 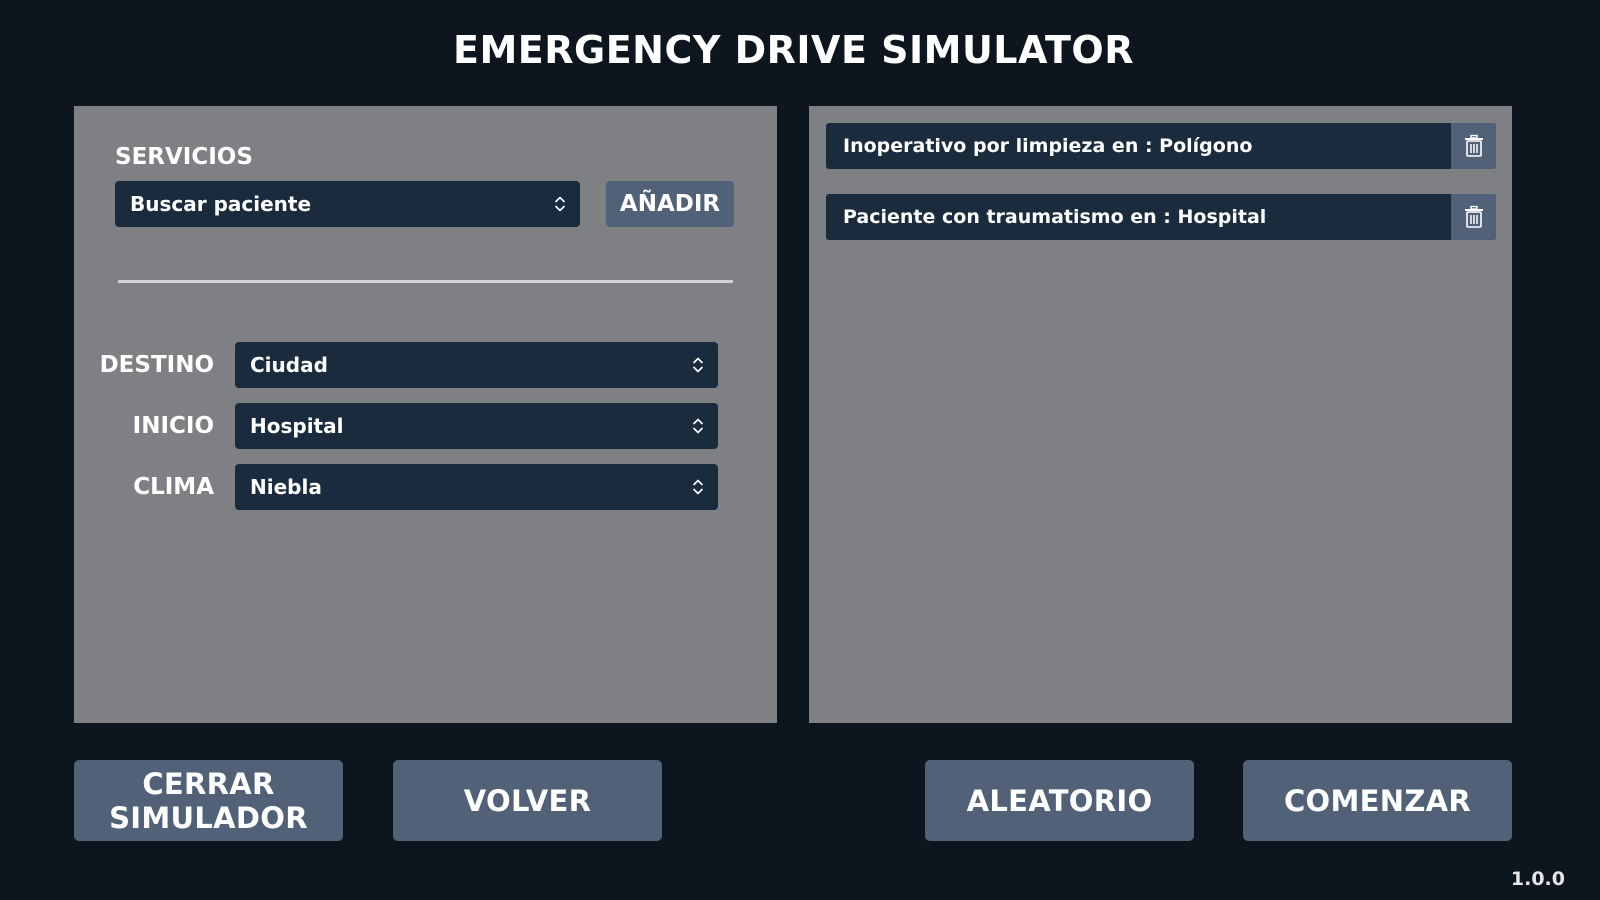 I want to click on add-service-button: AÑADIR, so click(x=670, y=204).